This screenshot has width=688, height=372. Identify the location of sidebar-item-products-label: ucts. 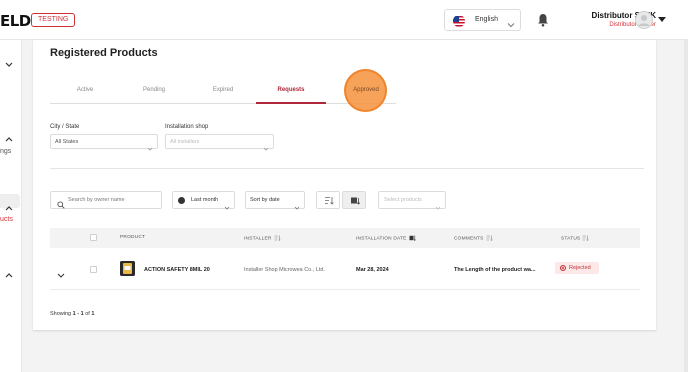
(6, 219).